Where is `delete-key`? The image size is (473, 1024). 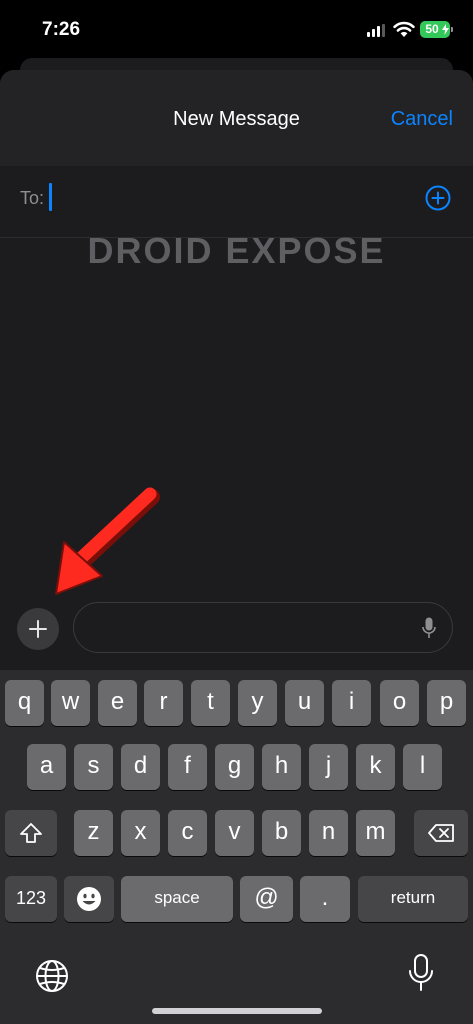
delete-key is located at coordinates (441, 833).